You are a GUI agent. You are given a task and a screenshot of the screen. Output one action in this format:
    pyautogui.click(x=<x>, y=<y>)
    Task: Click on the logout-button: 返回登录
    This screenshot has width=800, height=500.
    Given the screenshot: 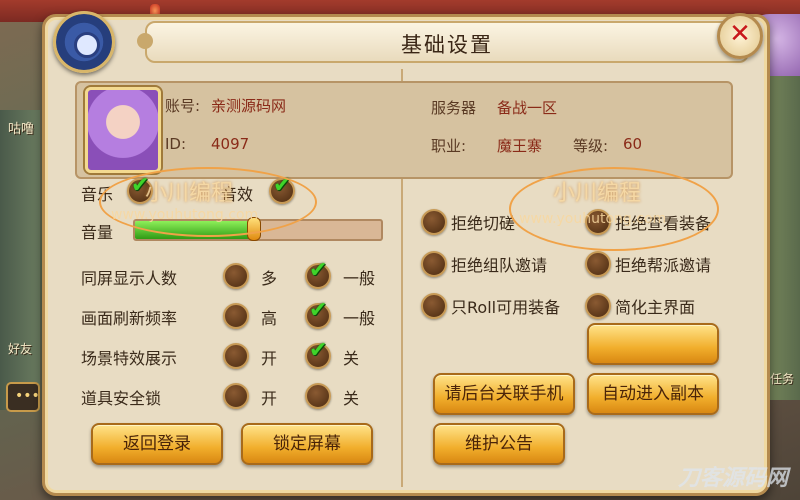 What is the action you would take?
    pyautogui.click(x=157, y=444)
    